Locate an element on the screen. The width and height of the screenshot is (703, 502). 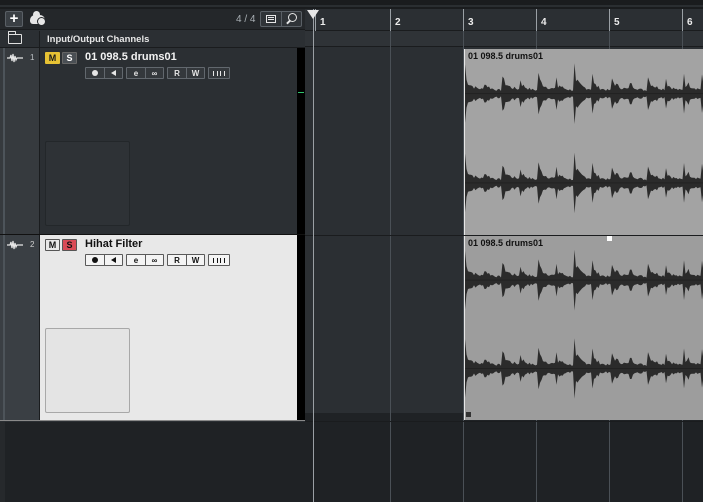
track-header-strip: 2 is located at coordinates (20, 327).